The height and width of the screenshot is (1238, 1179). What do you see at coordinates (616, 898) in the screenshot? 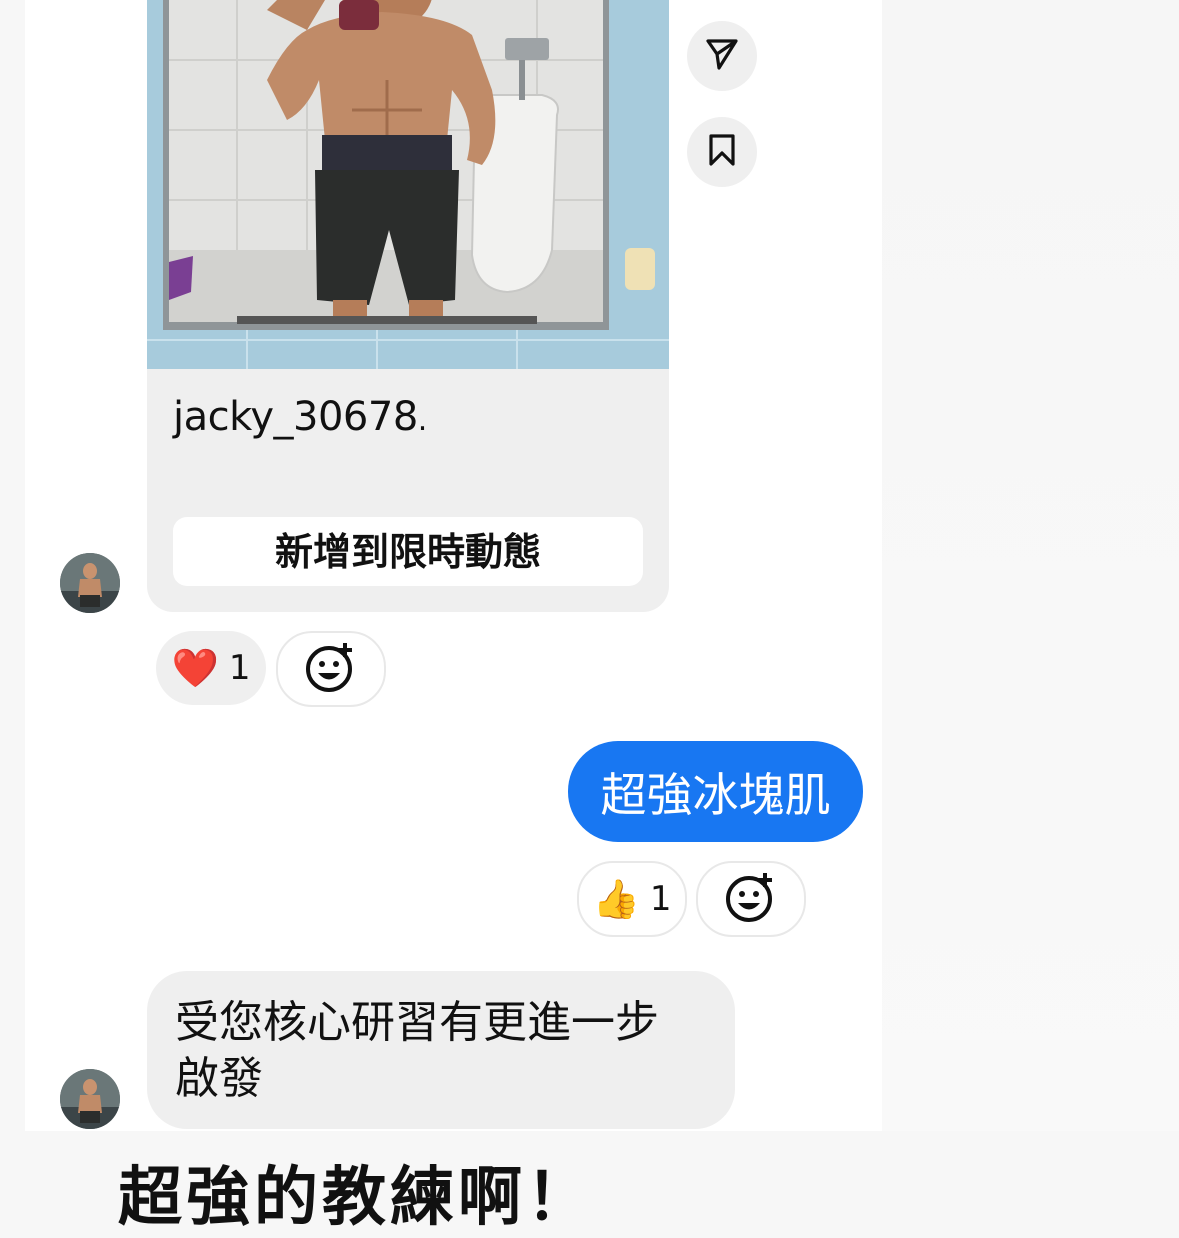
I see `thumbs-up-emoji: 👍` at bounding box center [616, 898].